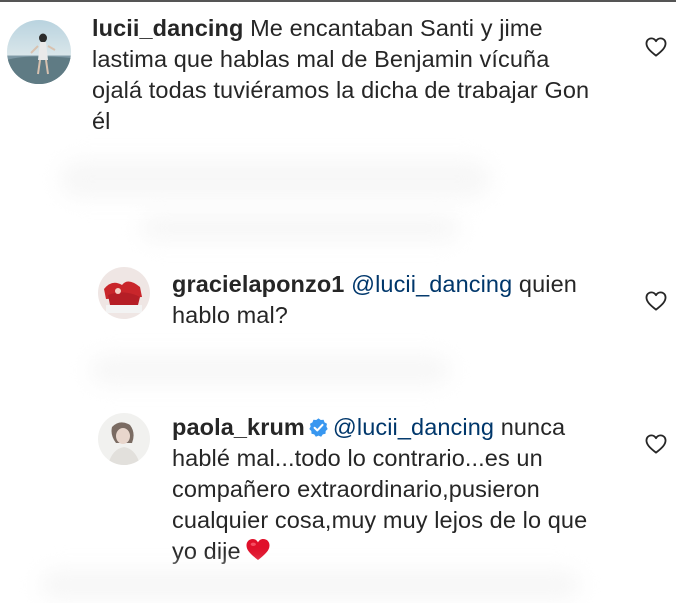 This screenshot has width=676, height=603. Describe the element at coordinates (167, 28) in the screenshot. I see `comment-username: lucii_dancing` at that location.